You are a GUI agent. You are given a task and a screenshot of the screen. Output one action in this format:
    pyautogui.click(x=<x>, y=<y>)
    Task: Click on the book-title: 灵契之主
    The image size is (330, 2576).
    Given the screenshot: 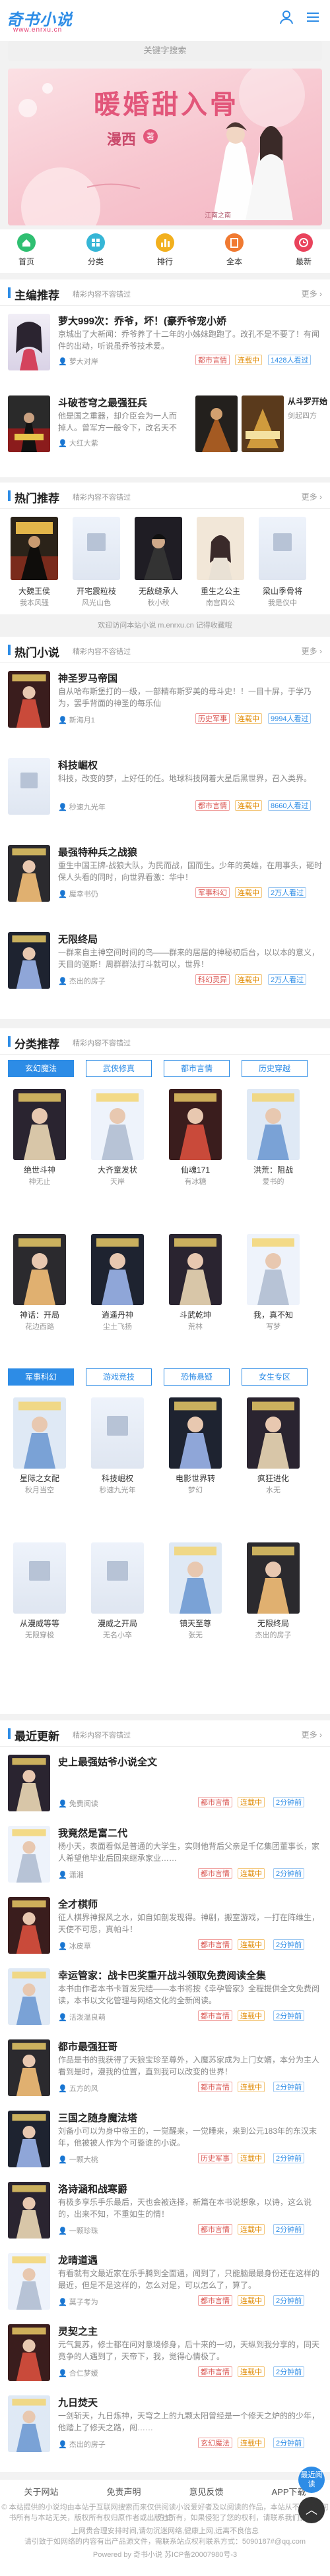 What is the action you would take?
    pyautogui.click(x=190, y=2331)
    